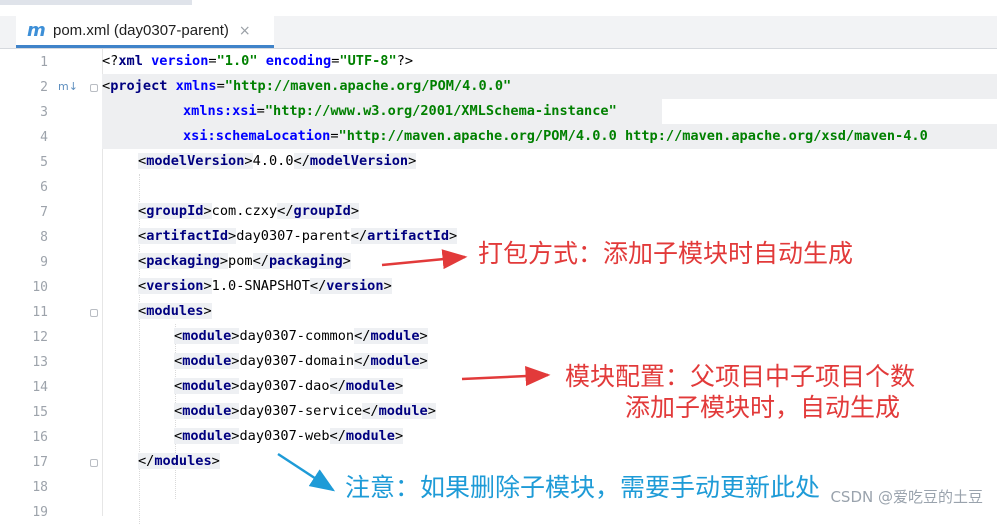 This screenshot has width=997, height=524. I want to click on modules-arrow, so click(506, 376).